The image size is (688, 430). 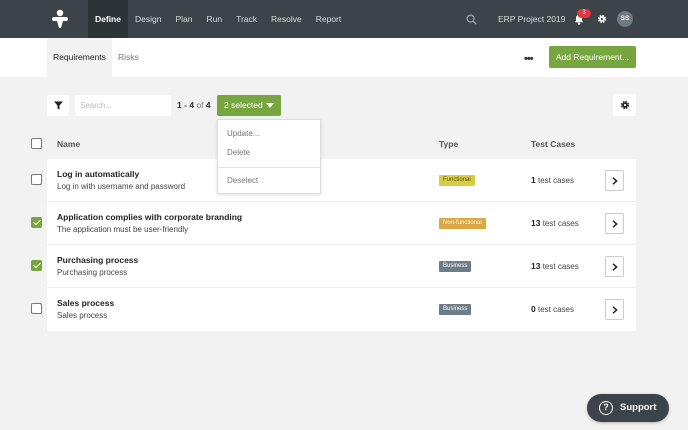 What do you see at coordinates (286, 19) in the screenshot?
I see `nav-item-resolve: Resolve` at bounding box center [286, 19].